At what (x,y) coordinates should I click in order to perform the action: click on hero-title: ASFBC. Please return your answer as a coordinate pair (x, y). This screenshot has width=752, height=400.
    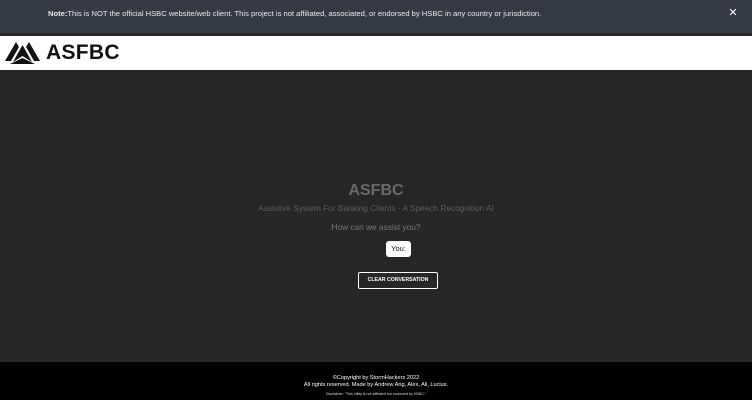
    Looking at the image, I should click on (376, 190).